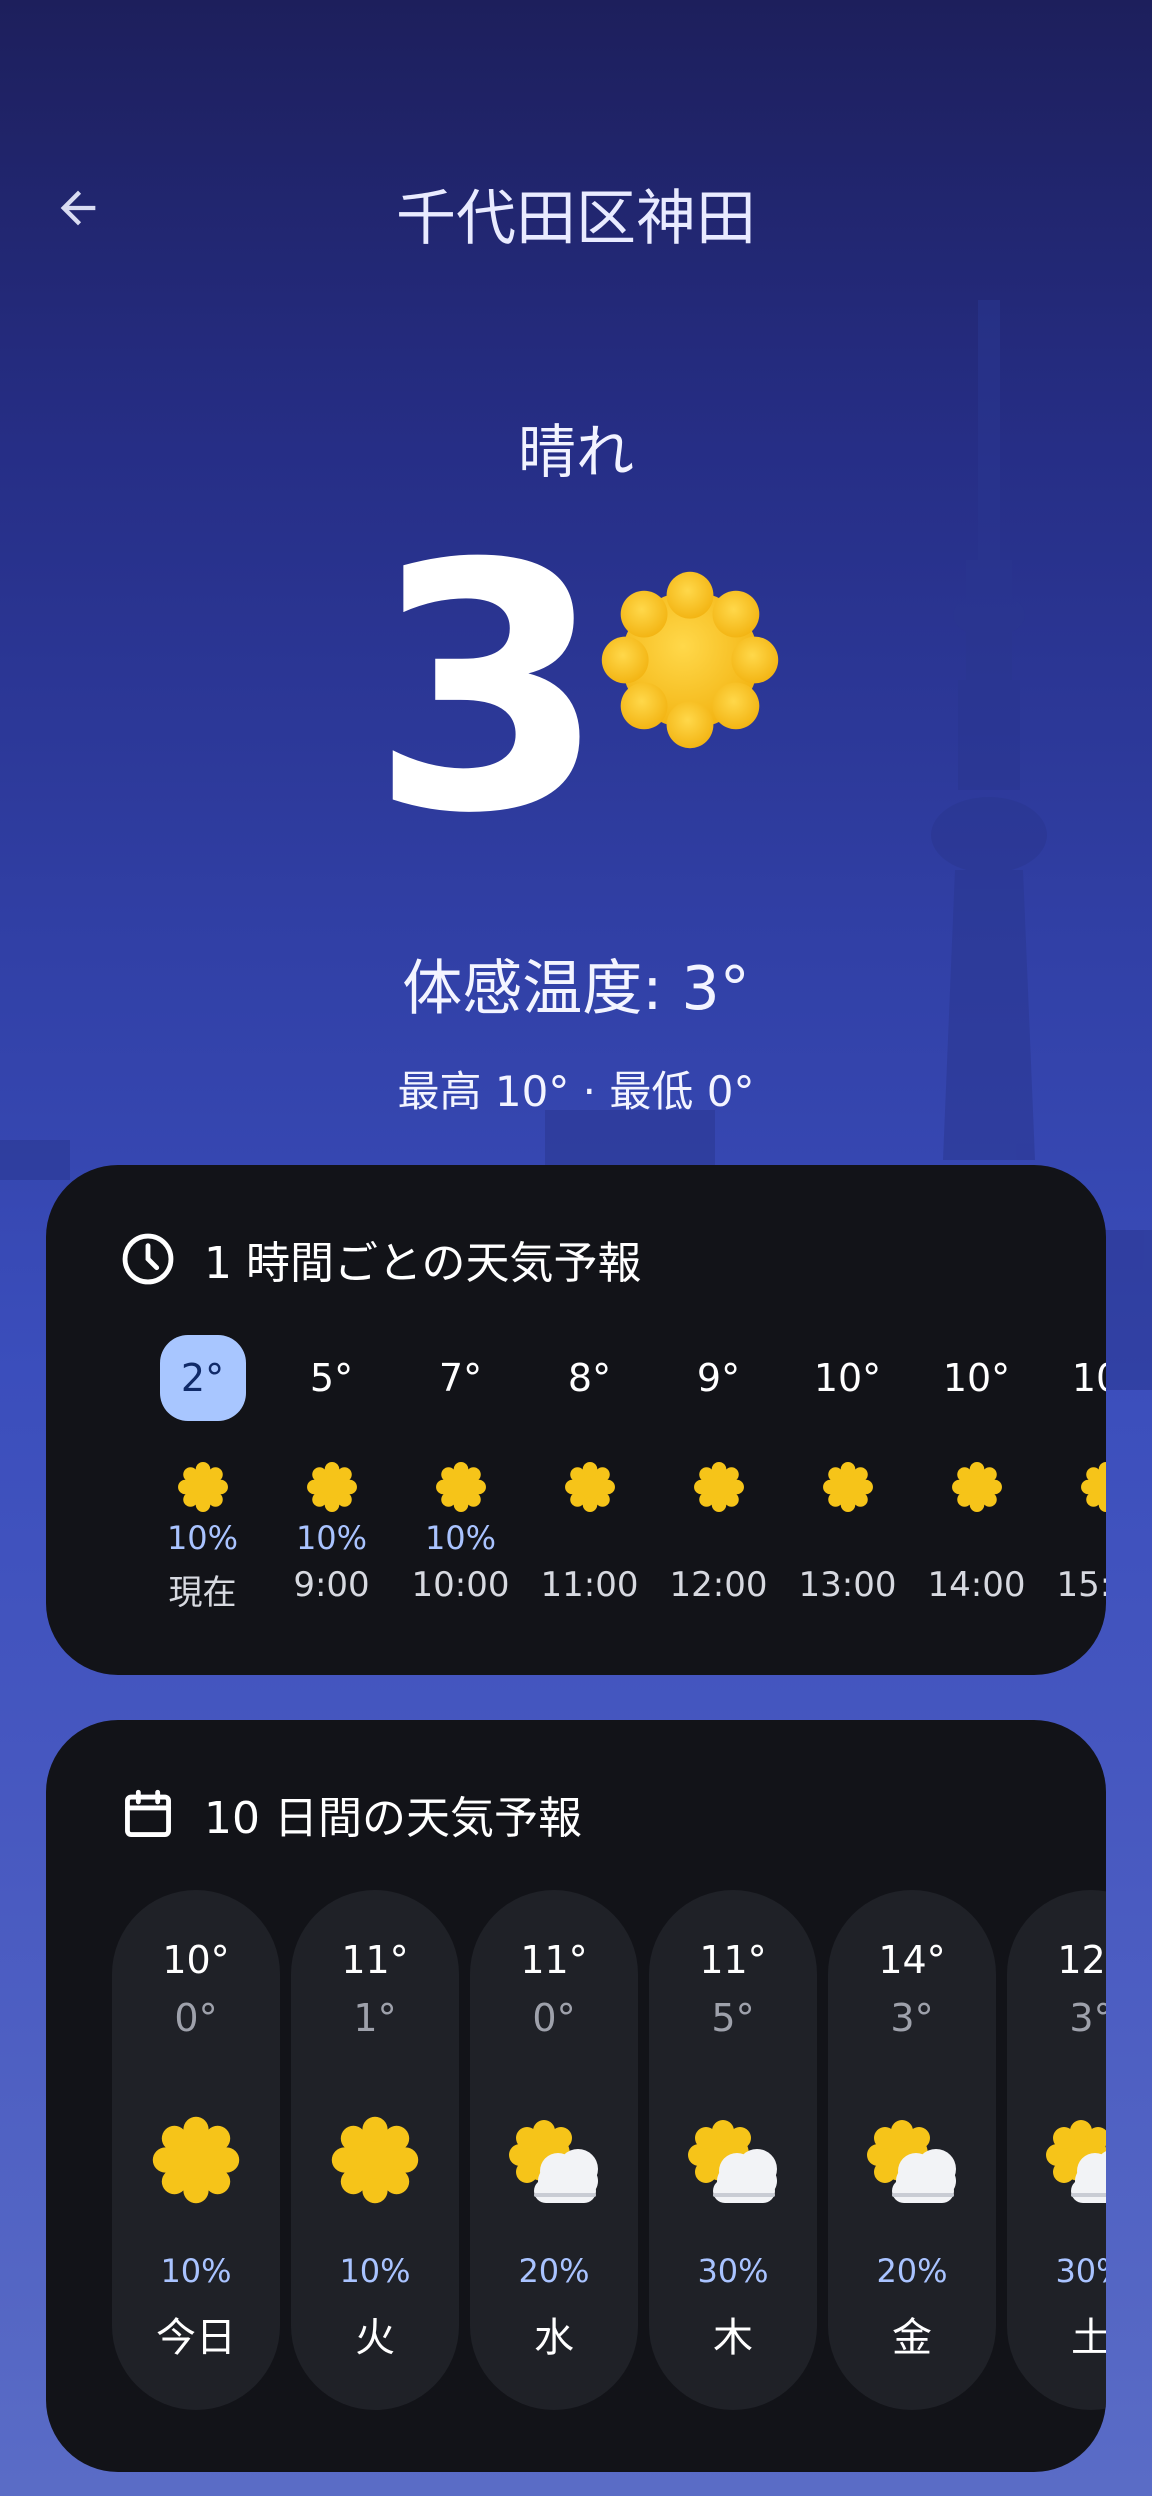  I want to click on high-low: 最高 10° · 最低 0°, so click(576, 1091).